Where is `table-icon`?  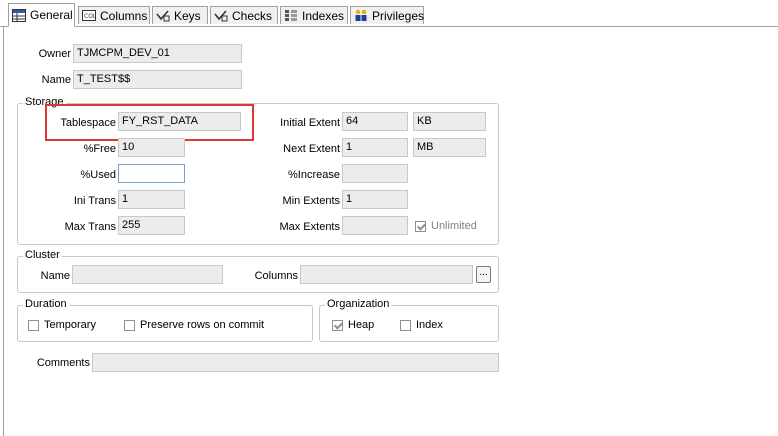
table-icon is located at coordinates (19, 15).